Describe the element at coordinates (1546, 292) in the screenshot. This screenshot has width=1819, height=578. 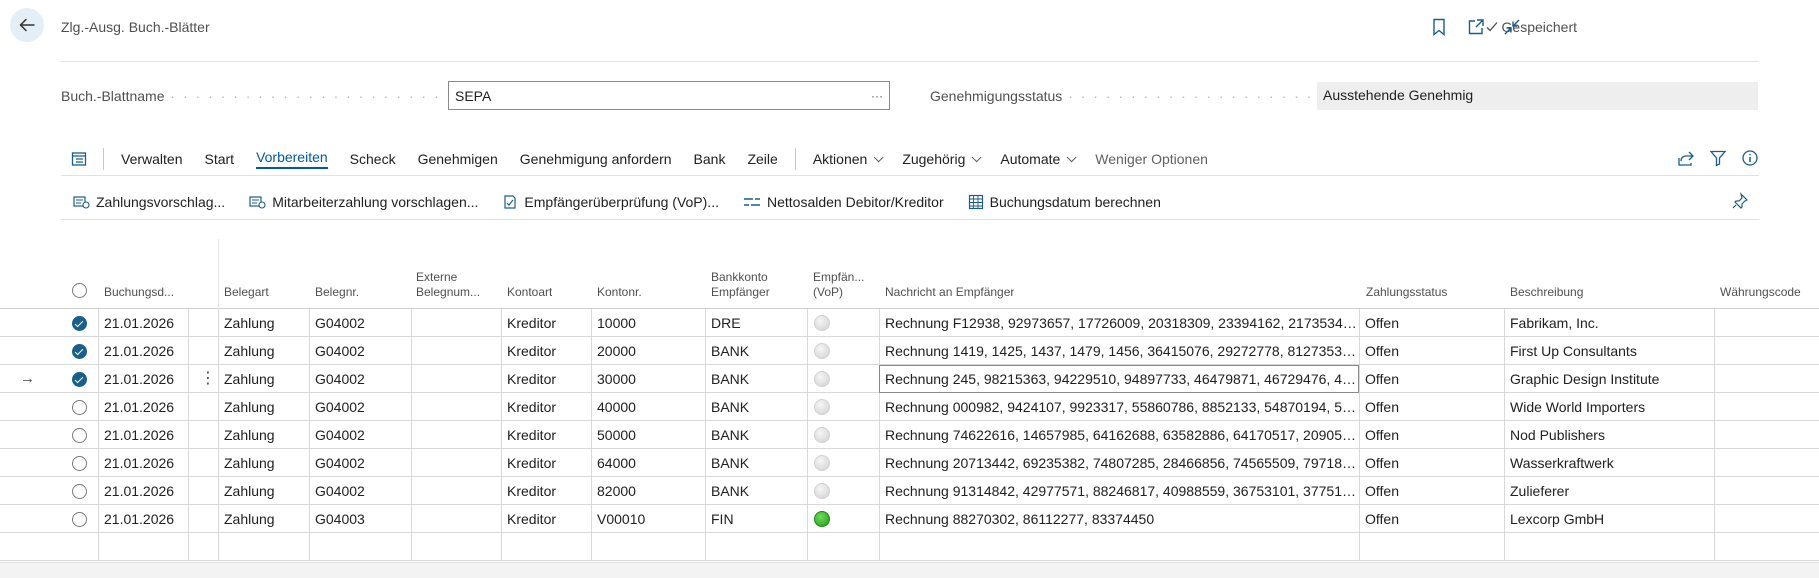
I see `col-description: Beschreibung` at that location.